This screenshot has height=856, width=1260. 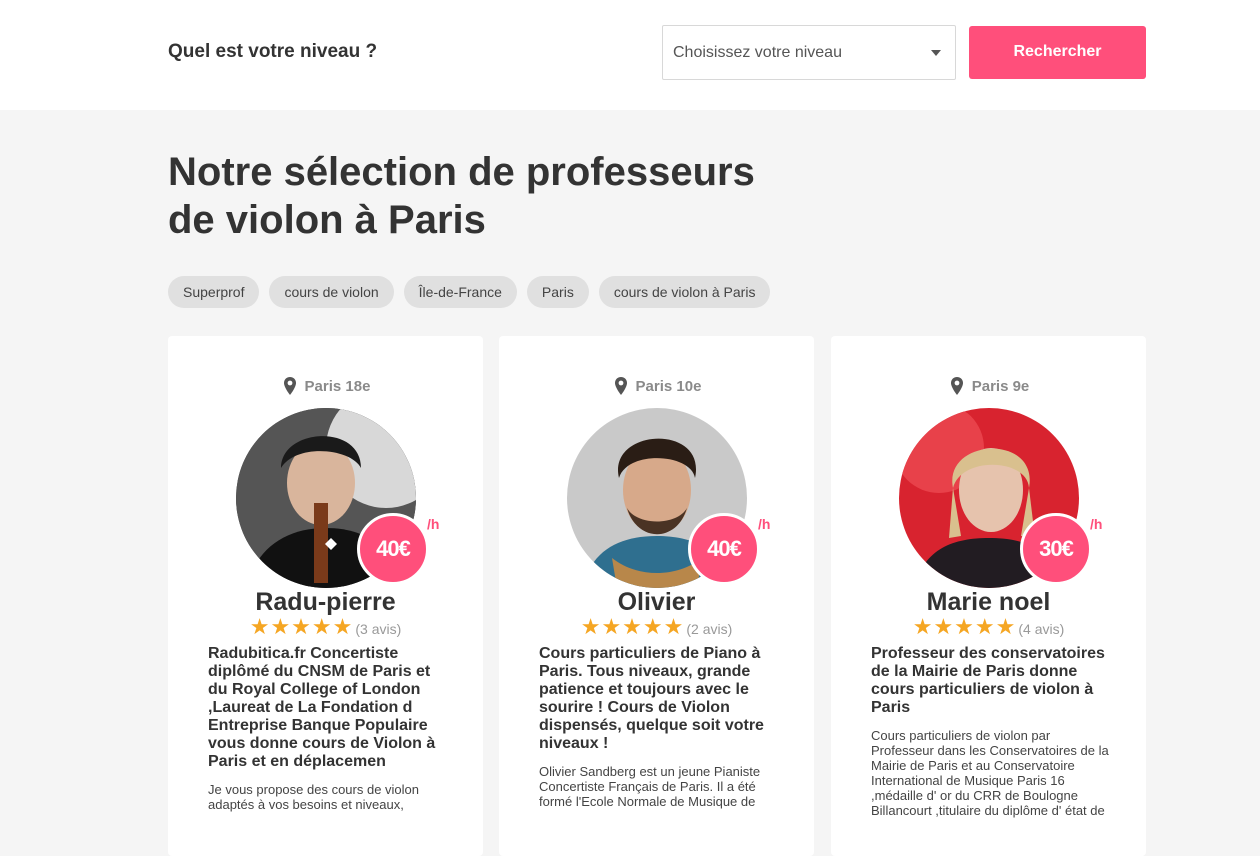 I want to click on tag-paris: Paris, so click(x=557, y=292).